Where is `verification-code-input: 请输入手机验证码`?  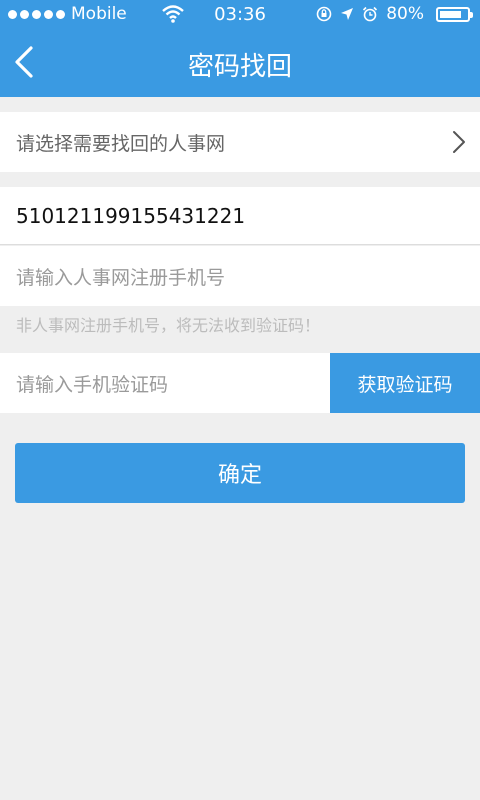 verification-code-input: 请输入手机验证码 is located at coordinates (165, 383).